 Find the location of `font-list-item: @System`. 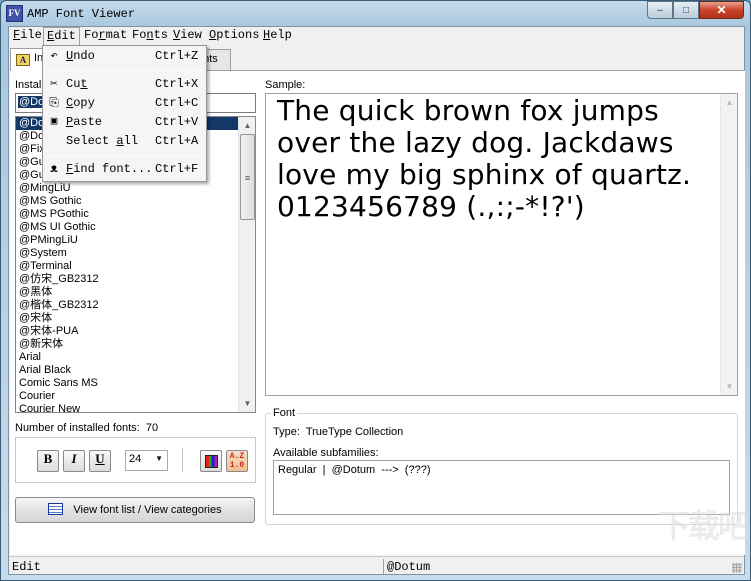

font-list-item: @System is located at coordinates (127, 253).